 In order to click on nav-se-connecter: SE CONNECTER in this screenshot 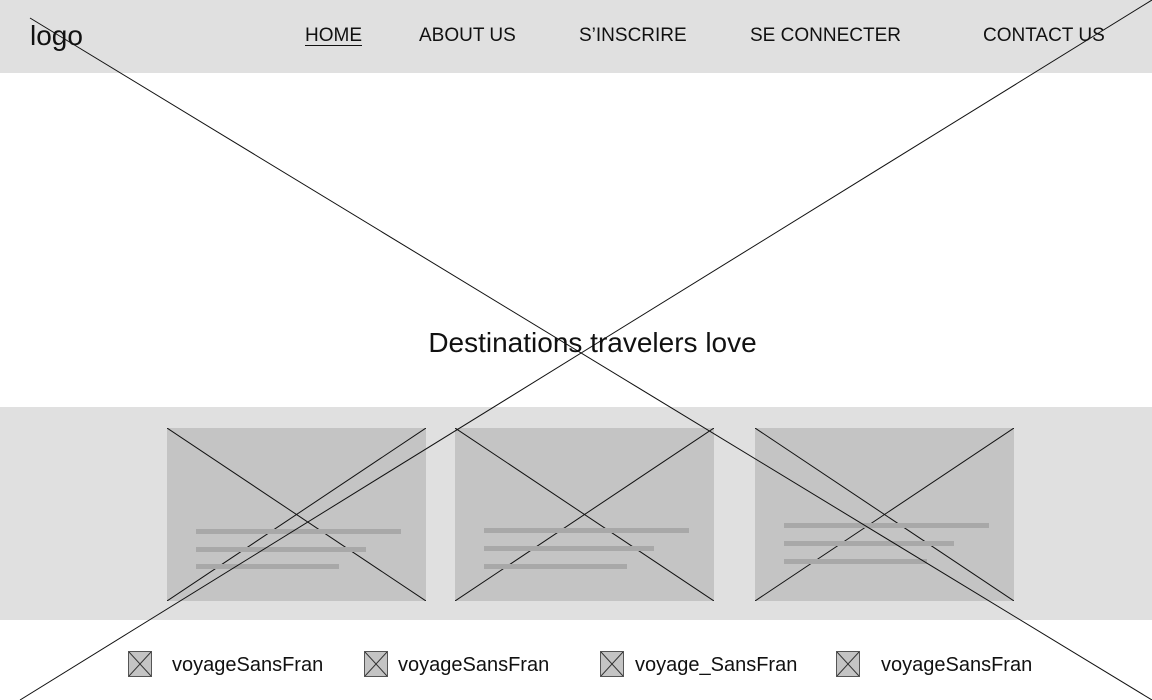, I will do `click(825, 36)`.